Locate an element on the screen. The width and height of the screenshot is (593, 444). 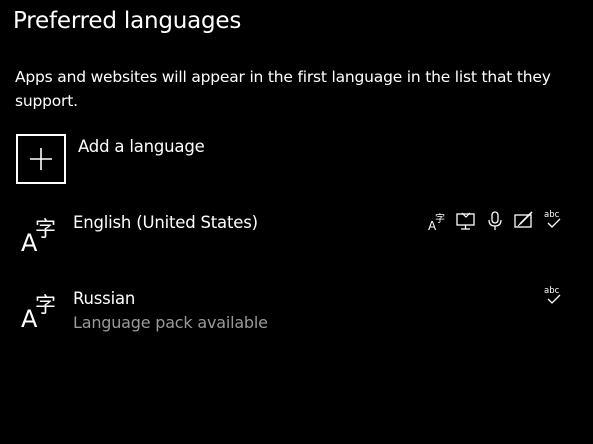
language-name: Russian is located at coordinates (104, 298).